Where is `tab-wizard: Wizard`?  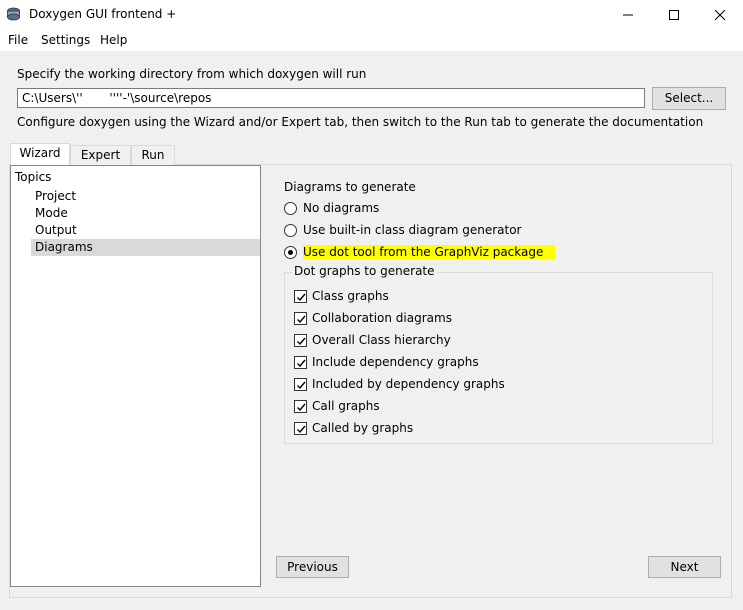 tab-wizard: Wizard is located at coordinates (40, 154).